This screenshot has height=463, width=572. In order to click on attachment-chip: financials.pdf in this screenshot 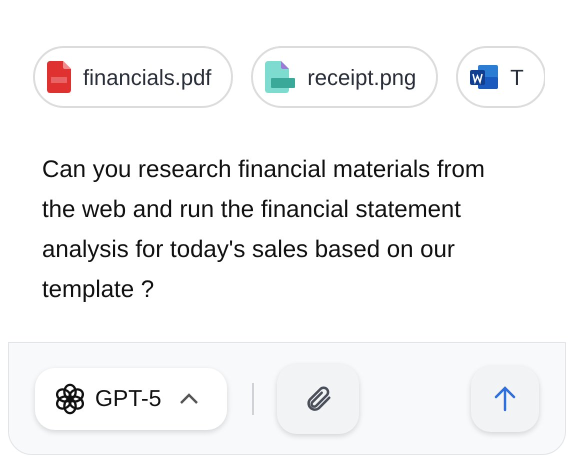, I will do `click(133, 77)`.